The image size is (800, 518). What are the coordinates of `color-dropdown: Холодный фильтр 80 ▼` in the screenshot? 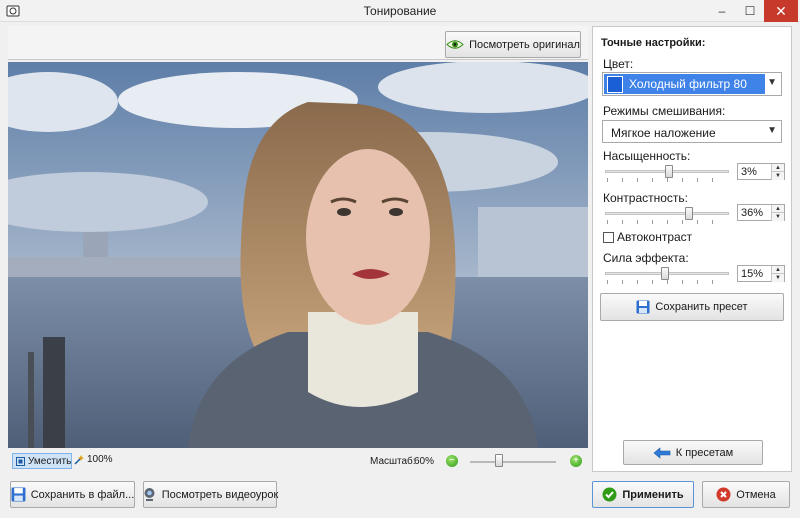 It's located at (692, 84).